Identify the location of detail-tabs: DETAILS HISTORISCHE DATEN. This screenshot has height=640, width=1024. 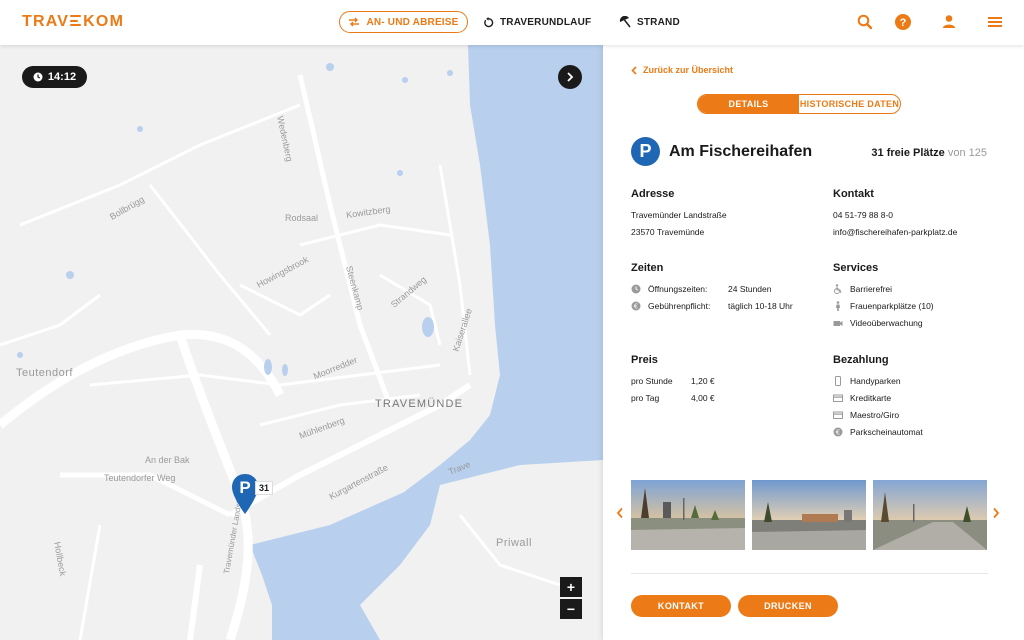
(799, 104).